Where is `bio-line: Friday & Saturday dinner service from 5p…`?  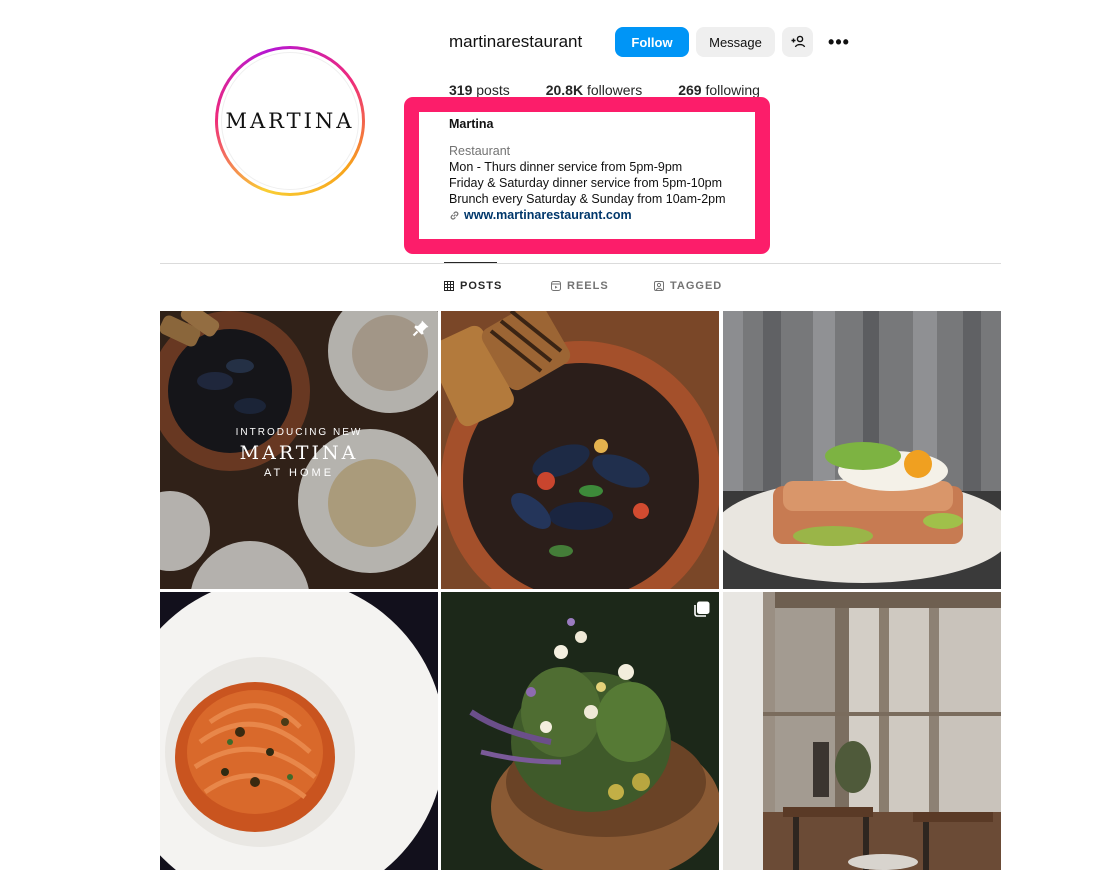
bio-line: Friday & Saturday dinner service from 5p… is located at coordinates (586, 183).